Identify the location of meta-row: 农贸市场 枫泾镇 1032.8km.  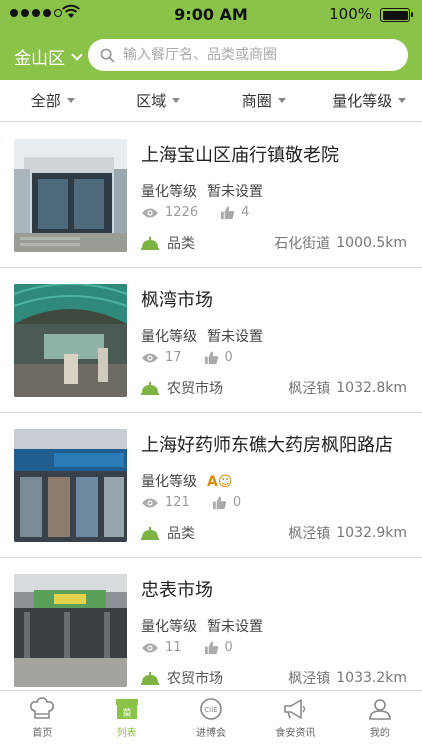
(274, 388).